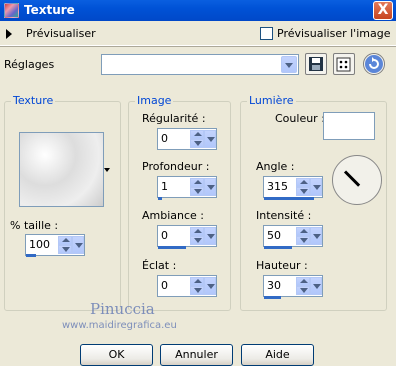  I want to click on glow-label: Éclat :, so click(159, 265).